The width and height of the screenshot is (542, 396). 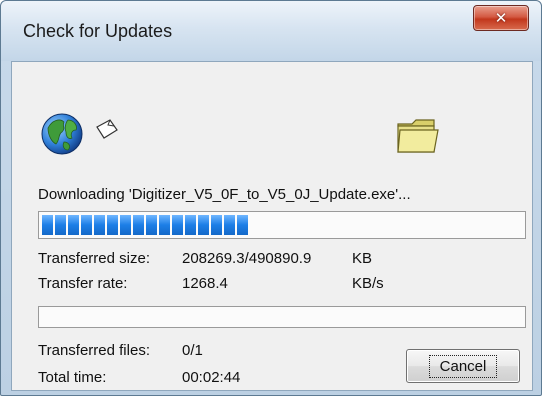 What do you see at coordinates (98, 31) in the screenshot?
I see `window-title: Check for Updates` at bounding box center [98, 31].